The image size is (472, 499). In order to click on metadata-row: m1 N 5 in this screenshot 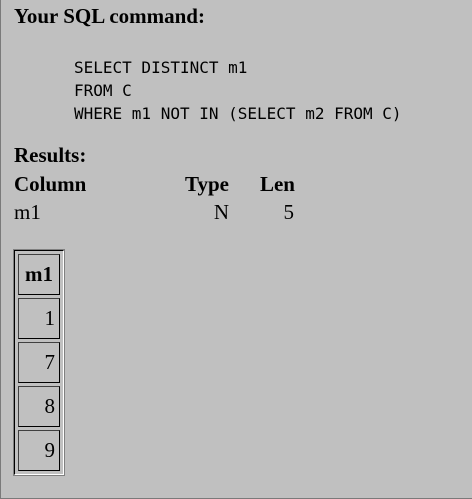, I will do `click(154, 212)`.